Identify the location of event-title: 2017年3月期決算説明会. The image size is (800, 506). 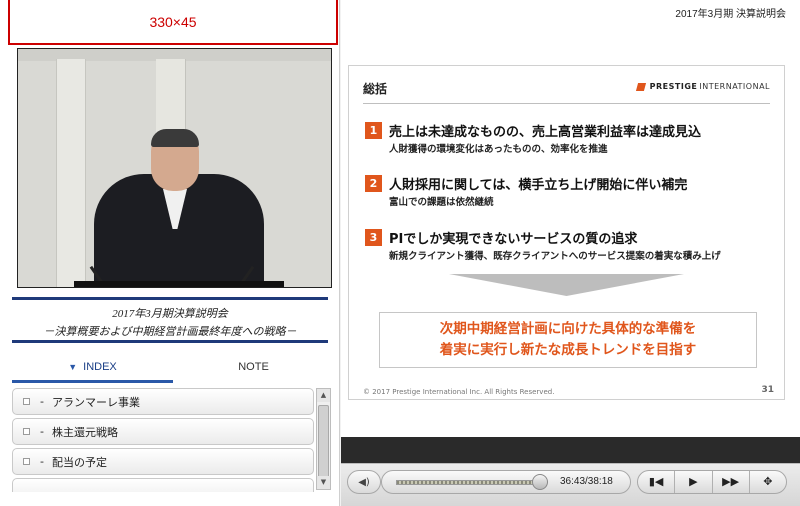
(170, 314).